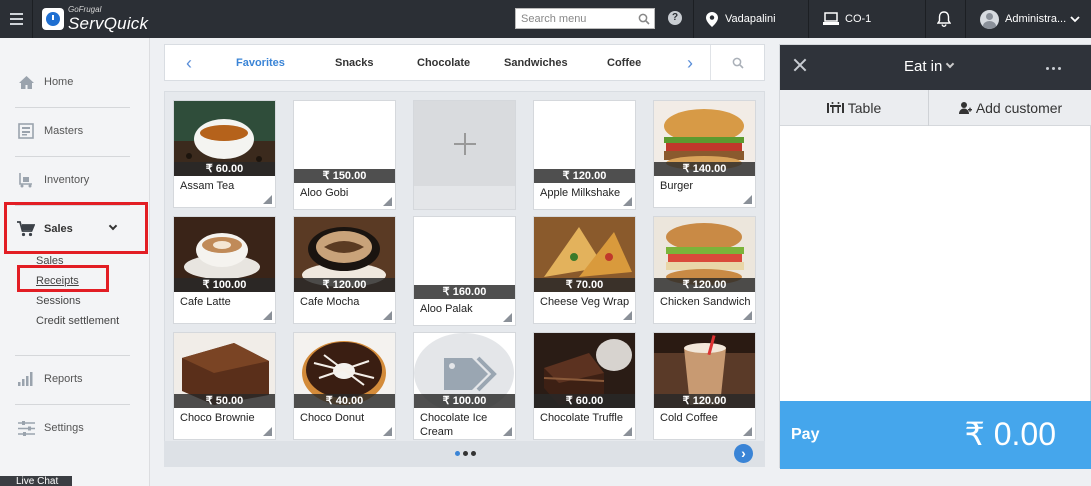  What do you see at coordinates (224, 401) in the screenshot?
I see `product-price: ₹ 50.00` at bounding box center [224, 401].